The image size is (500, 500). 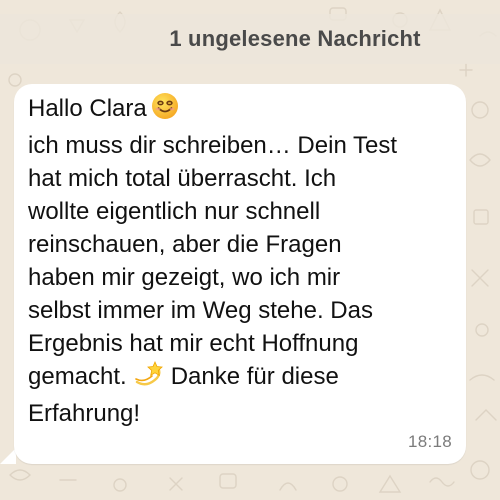 I want to click on greeting-text: Hallo Clara, so click(x=87, y=108).